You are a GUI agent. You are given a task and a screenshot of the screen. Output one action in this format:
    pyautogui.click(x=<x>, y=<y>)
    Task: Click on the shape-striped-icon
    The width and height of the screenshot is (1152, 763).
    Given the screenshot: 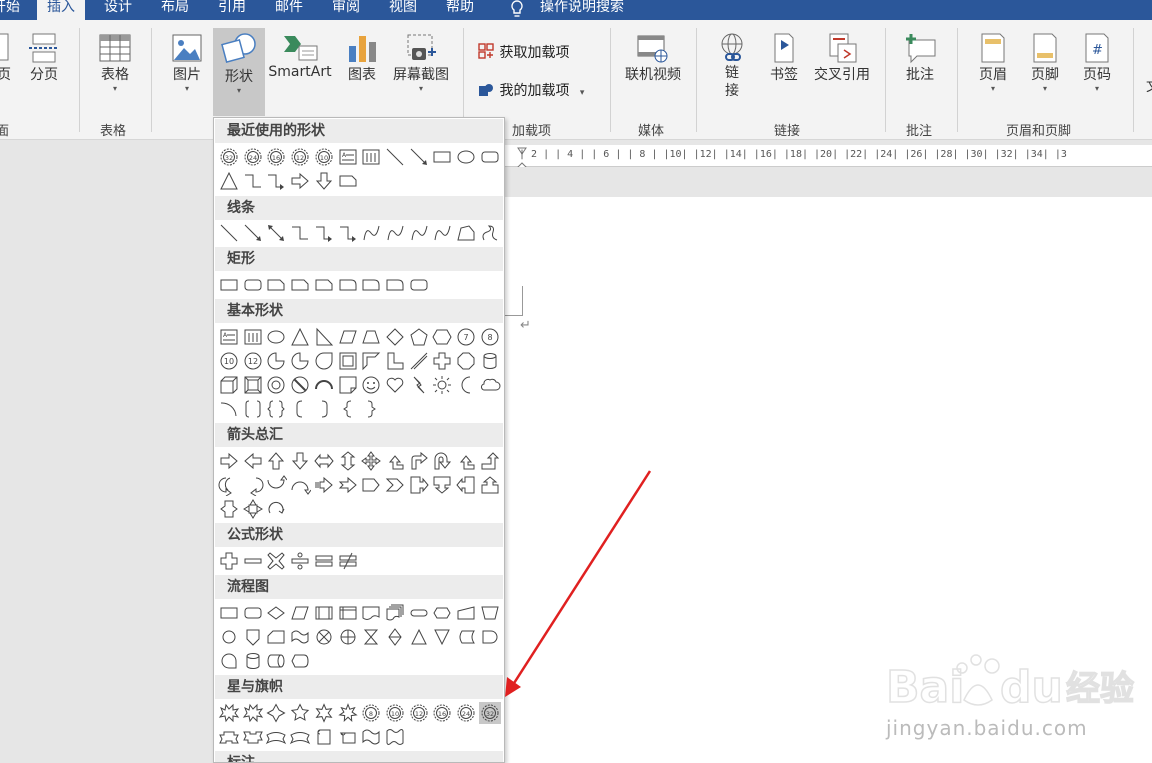 What is the action you would take?
    pyautogui.click(x=324, y=485)
    